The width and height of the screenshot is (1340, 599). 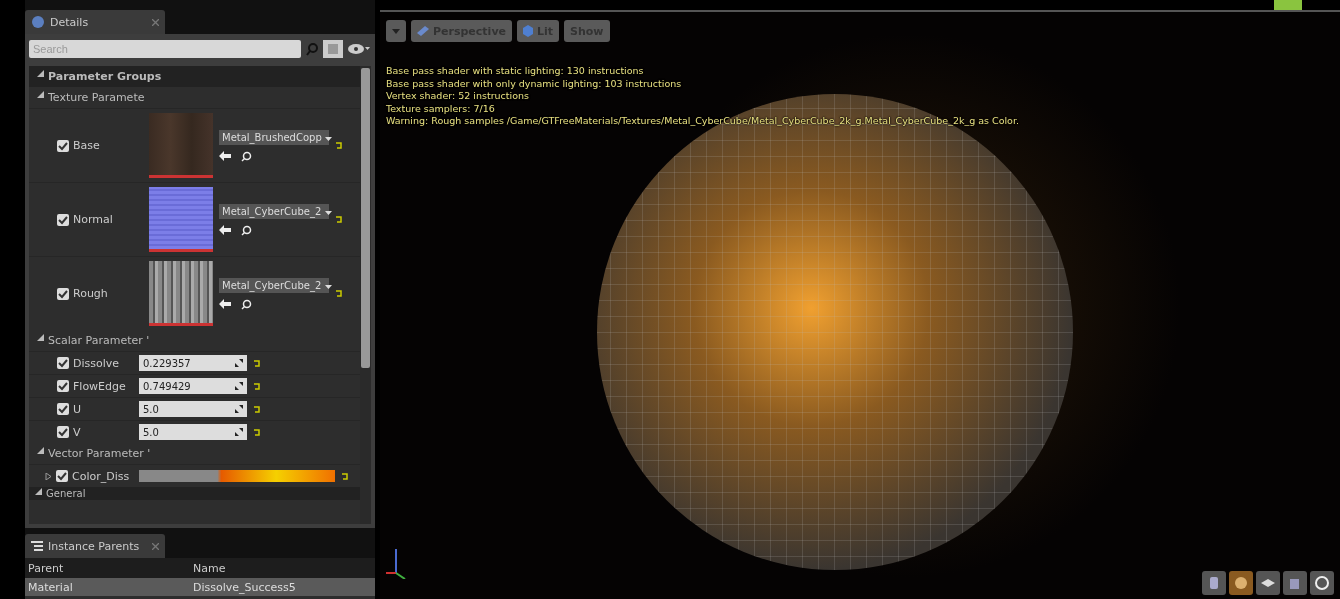 I want to click on scrollbar-thumb, so click(x=365, y=218).